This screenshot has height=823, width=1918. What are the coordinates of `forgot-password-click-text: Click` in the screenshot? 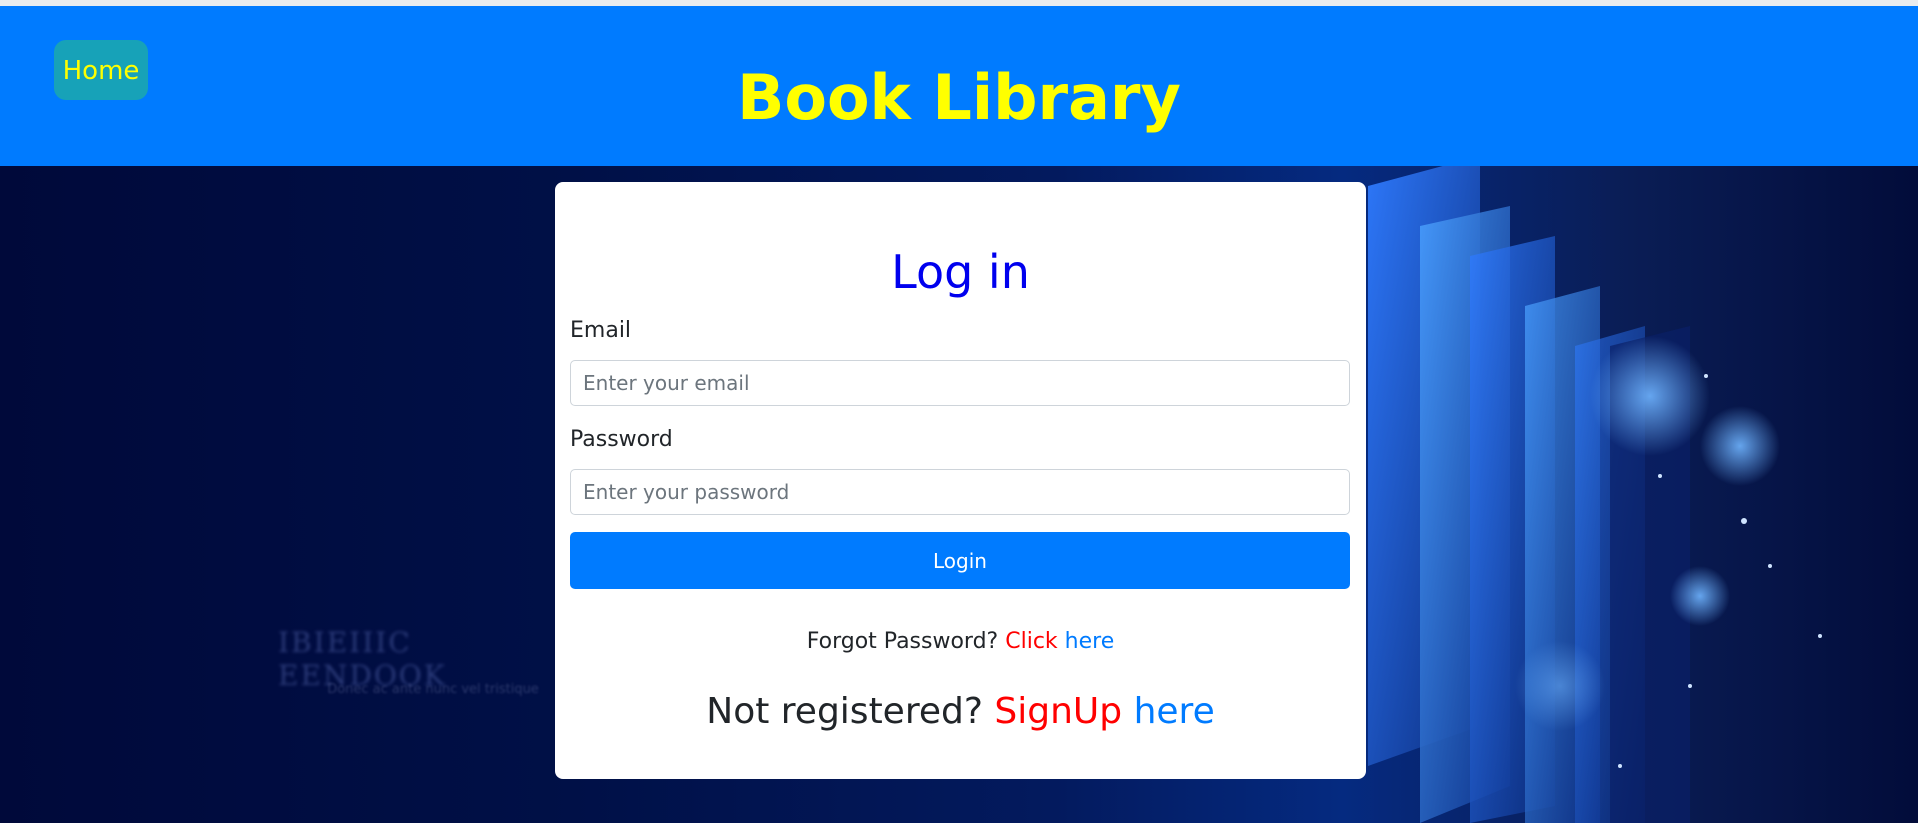 It's located at (1031, 641).